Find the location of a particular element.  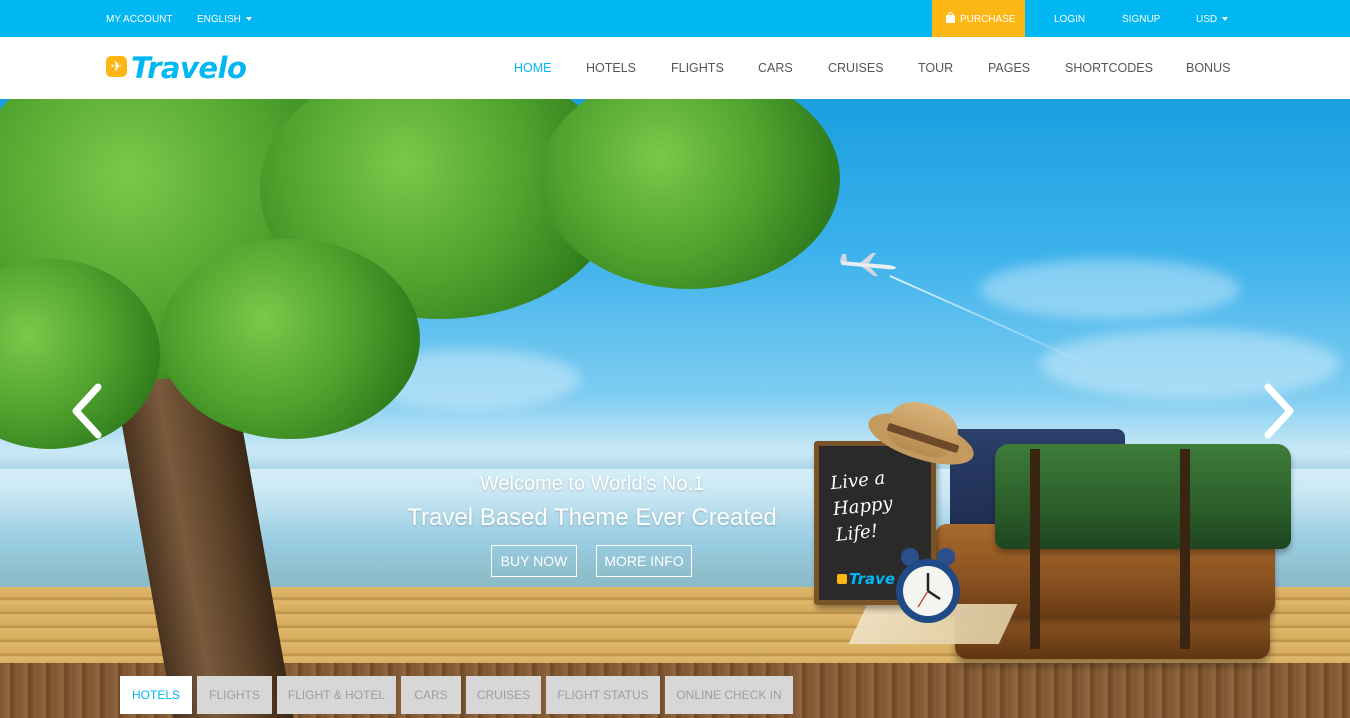

nav-item-pages: PAGES is located at coordinates (1009, 68).